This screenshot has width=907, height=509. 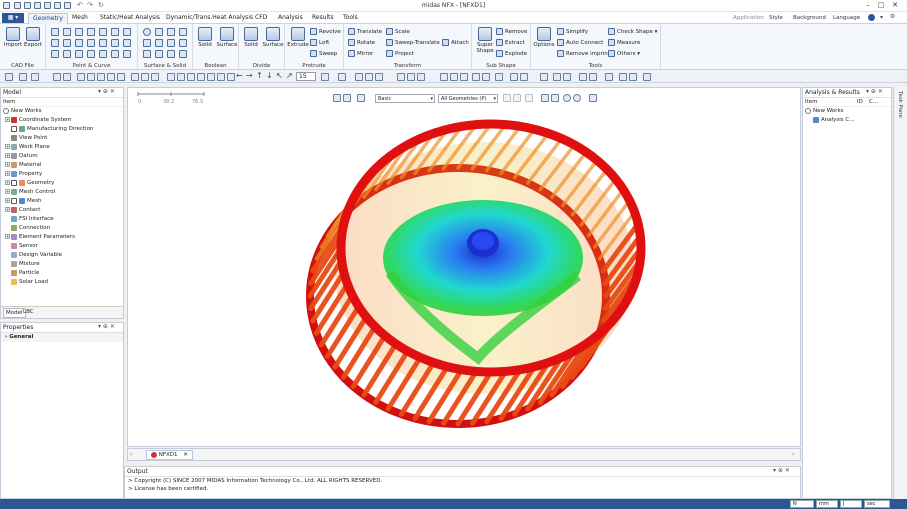 What do you see at coordinates (623, 77) in the screenshot?
I see `probe-icon` at bounding box center [623, 77].